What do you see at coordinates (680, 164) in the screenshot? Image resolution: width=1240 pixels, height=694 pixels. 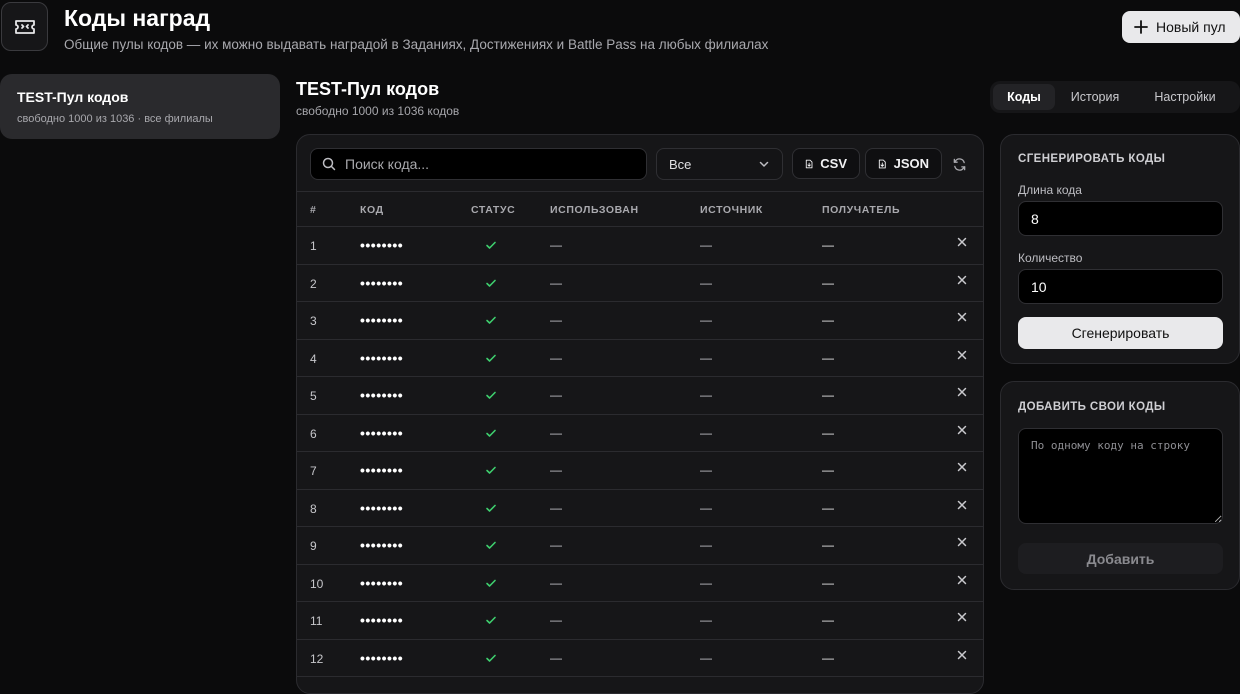 I see `status-filter-value: Все` at bounding box center [680, 164].